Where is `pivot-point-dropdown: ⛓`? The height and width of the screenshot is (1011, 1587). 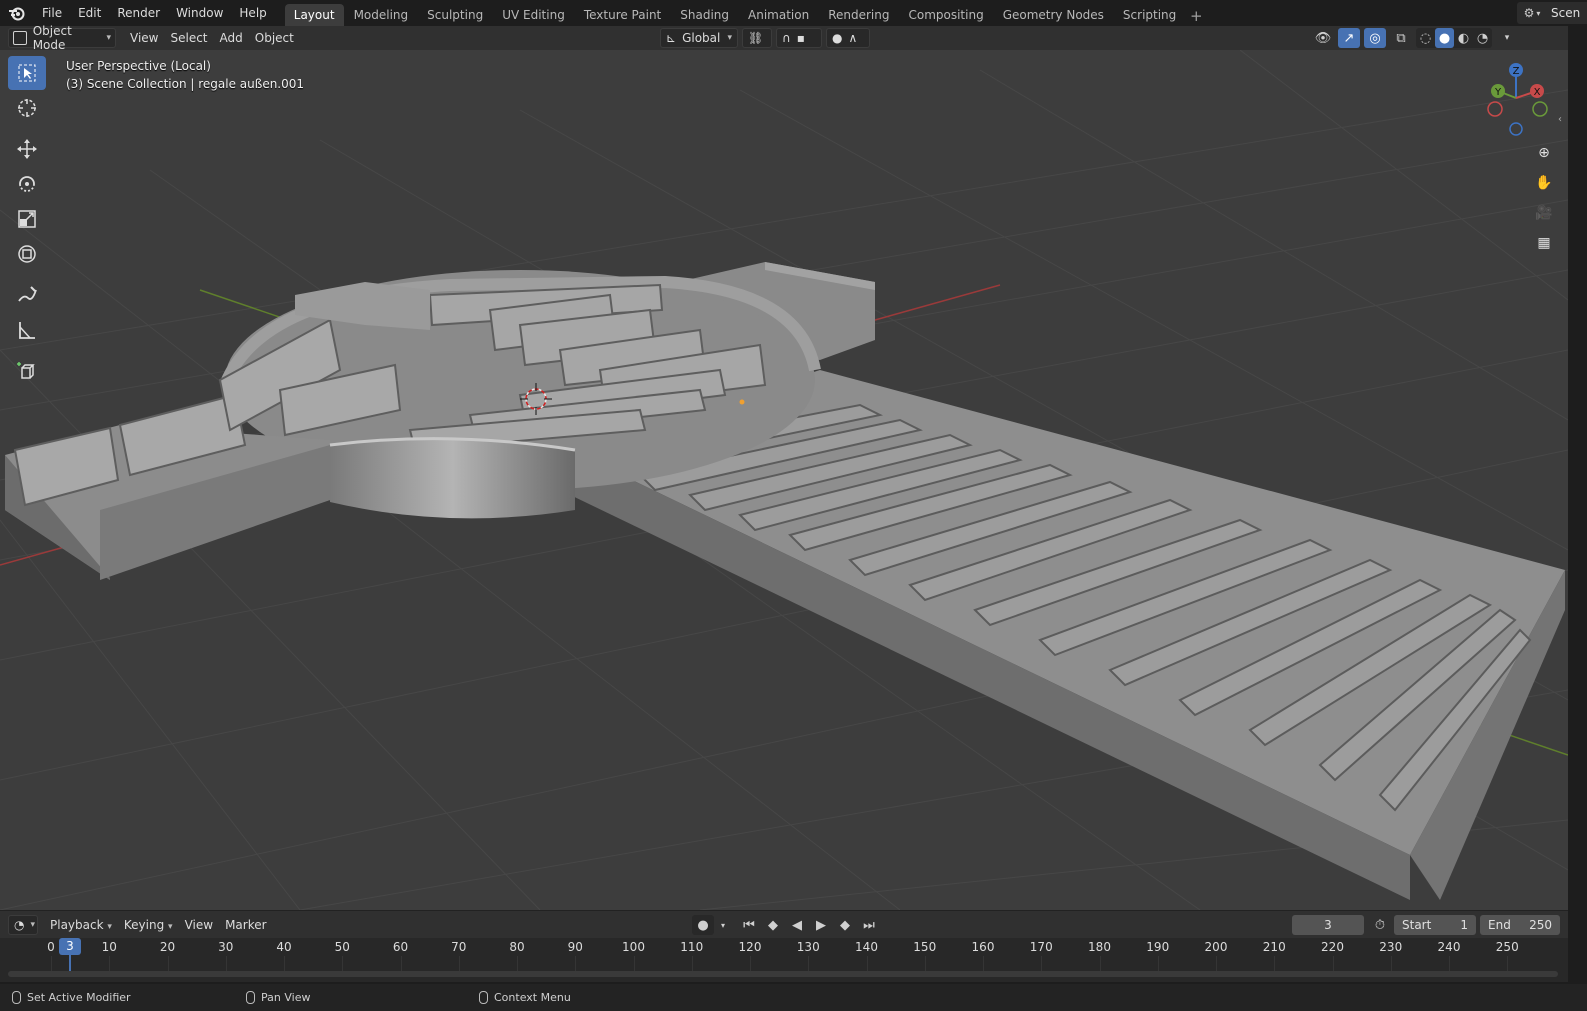
pivot-point-dropdown: ⛓ is located at coordinates (757, 38).